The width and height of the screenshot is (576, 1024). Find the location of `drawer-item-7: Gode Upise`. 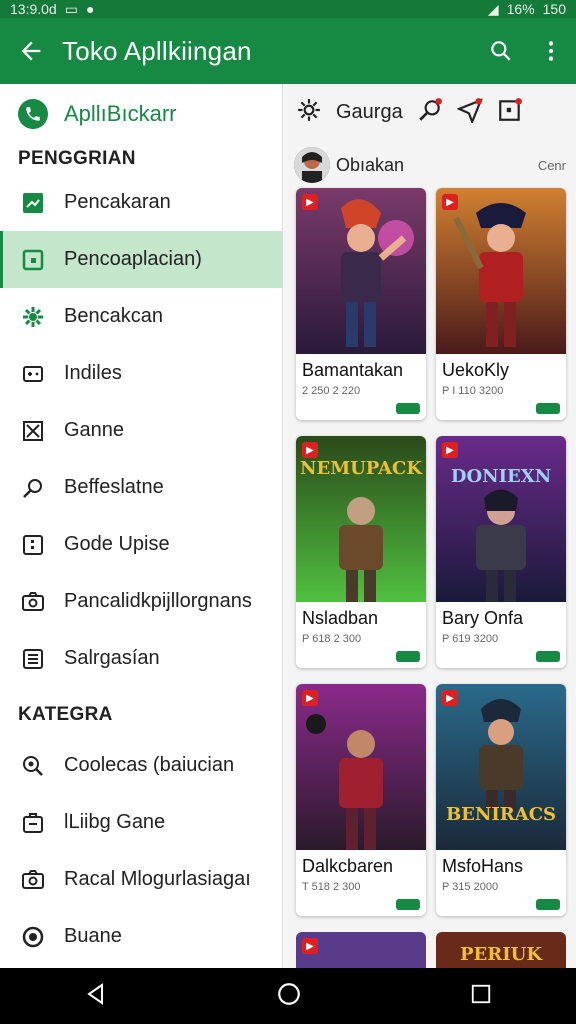

drawer-item-7: Gode Upise is located at coordinates (141, 544).